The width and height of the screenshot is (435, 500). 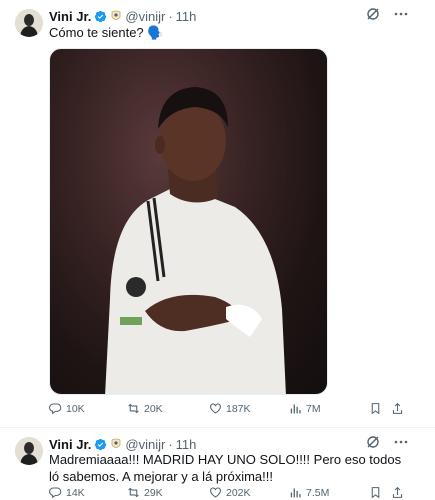 I want to click on tweet-actions: 10K 20K 187K 7M, so click(x=229, y=410).